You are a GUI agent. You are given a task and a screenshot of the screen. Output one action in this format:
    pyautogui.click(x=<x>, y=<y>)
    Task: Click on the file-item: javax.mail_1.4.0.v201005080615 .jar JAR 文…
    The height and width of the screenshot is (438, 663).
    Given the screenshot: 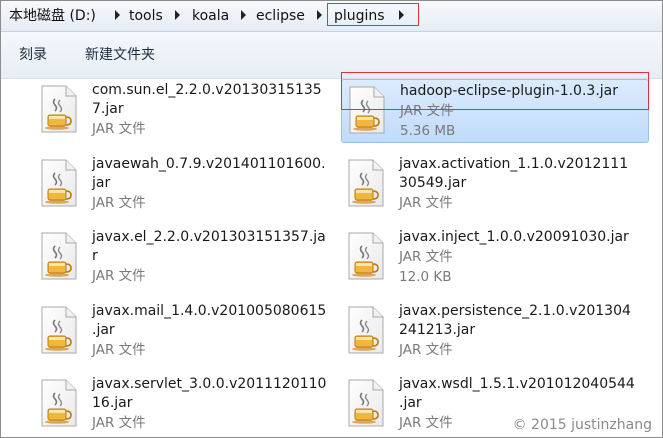 What is the action you would take?
    pyautogui.click(x=188, y=332)
    